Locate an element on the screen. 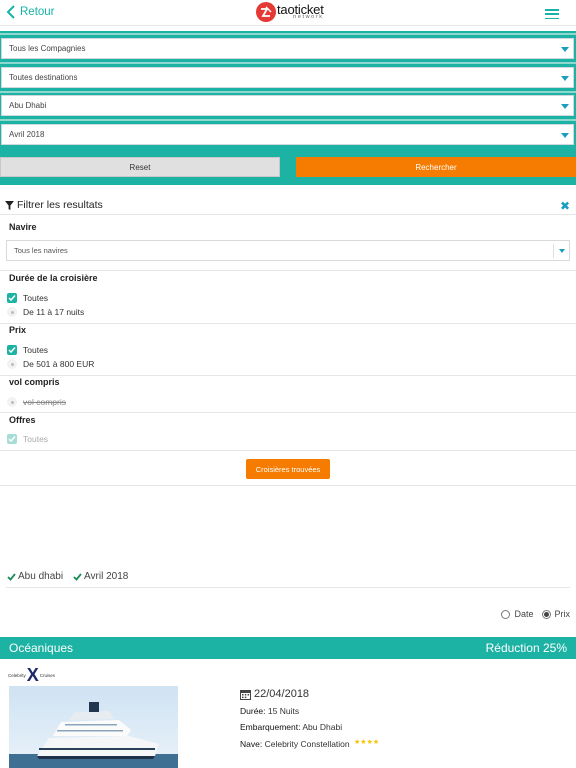 The height and width of the screenshot is (768, 576). flight-option-radio: vol compris is located at coordinates (36, 402).